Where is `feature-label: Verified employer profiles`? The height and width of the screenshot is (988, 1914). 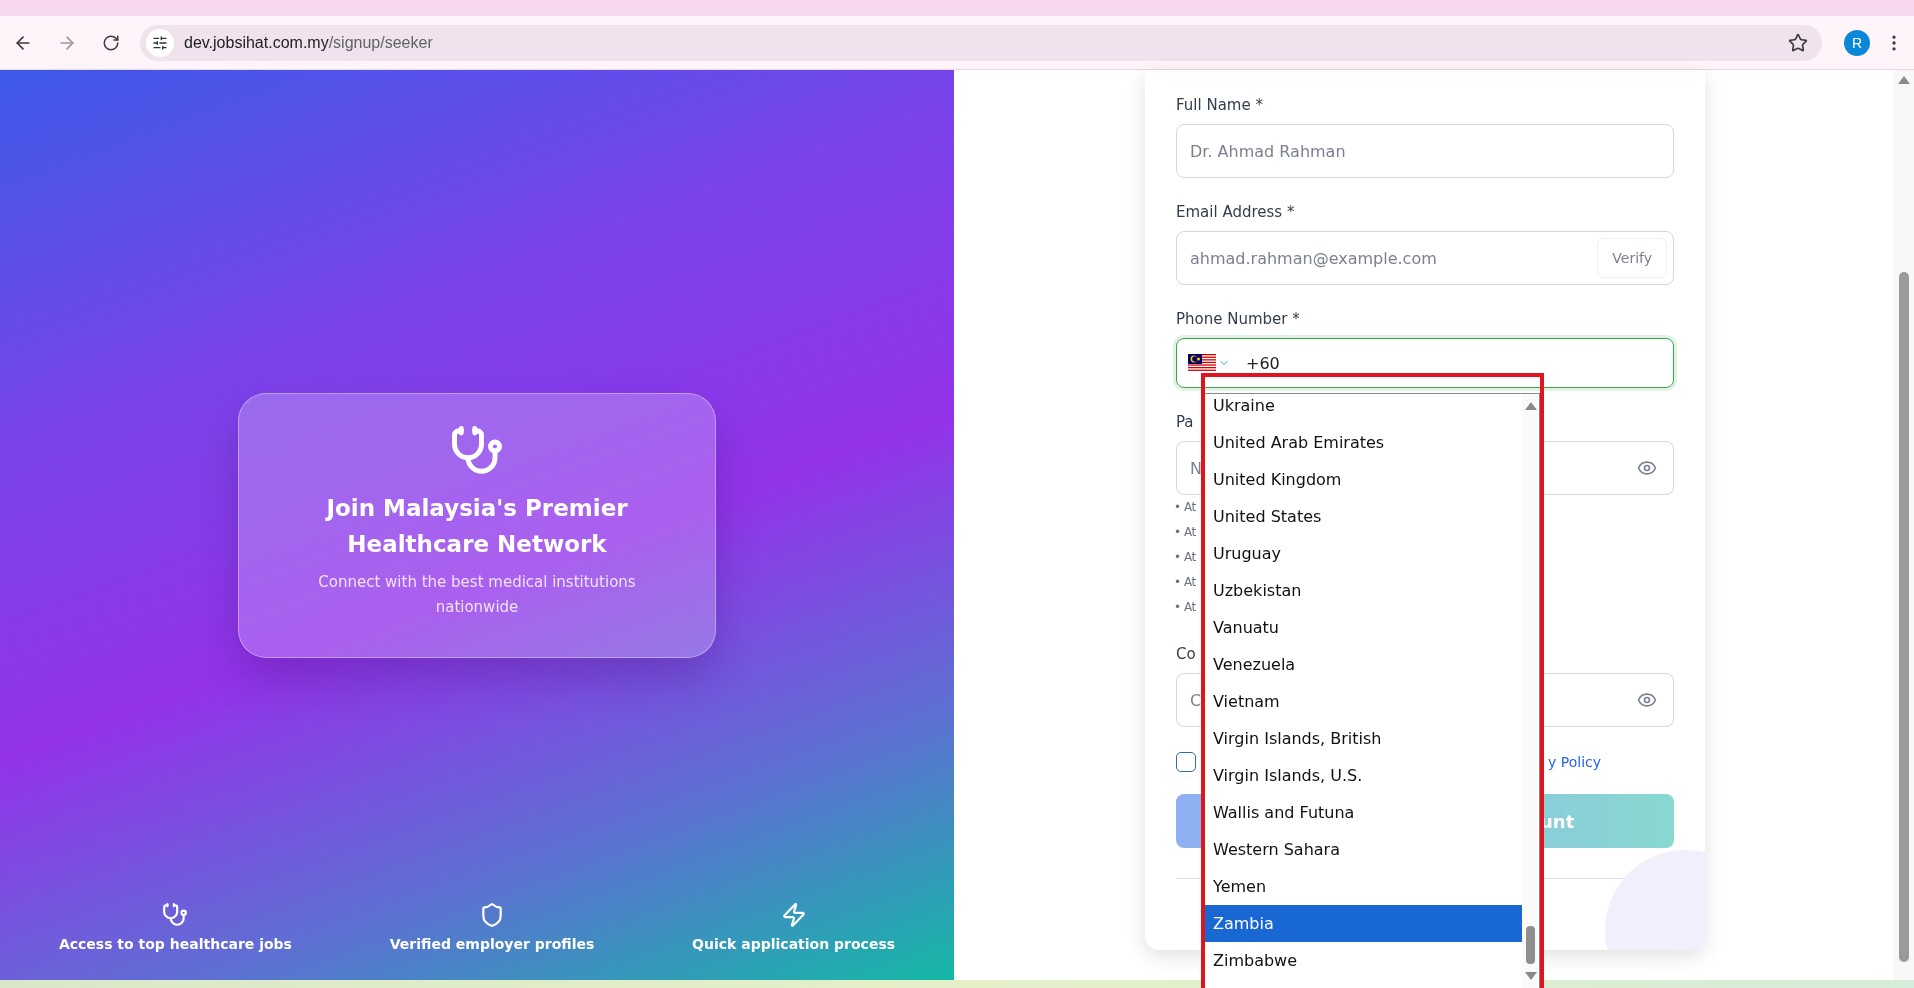 feature-label: Verified employer profiles is located at coordinates (492, 944).